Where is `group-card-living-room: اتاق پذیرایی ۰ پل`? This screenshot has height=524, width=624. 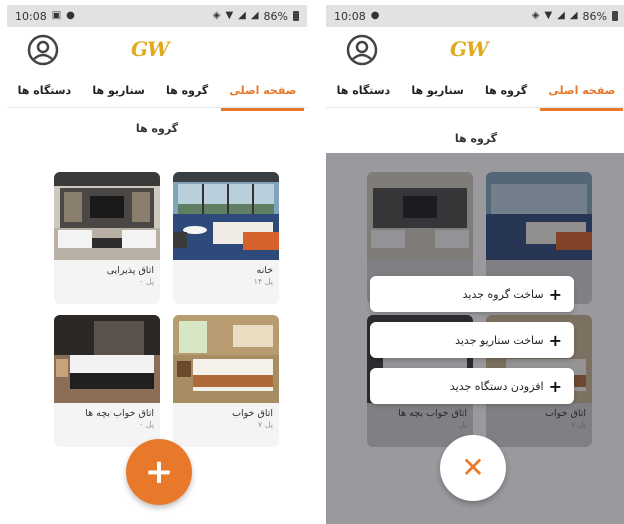
group-card-living-room: اتاق پذیرایی ۰ پل is located at coordinates (107, 238).